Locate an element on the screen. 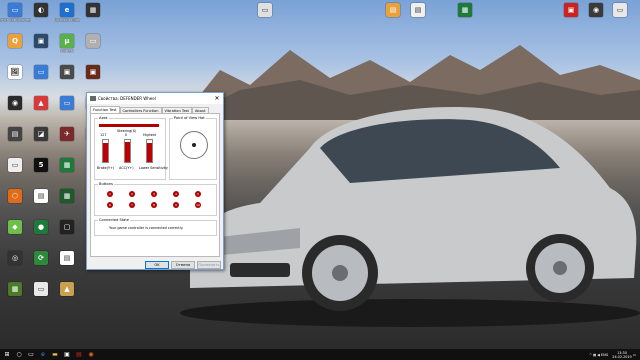 The width and height of the screenshot is (640, 360). state-label: Connected State is located at coordinates (114, 220).